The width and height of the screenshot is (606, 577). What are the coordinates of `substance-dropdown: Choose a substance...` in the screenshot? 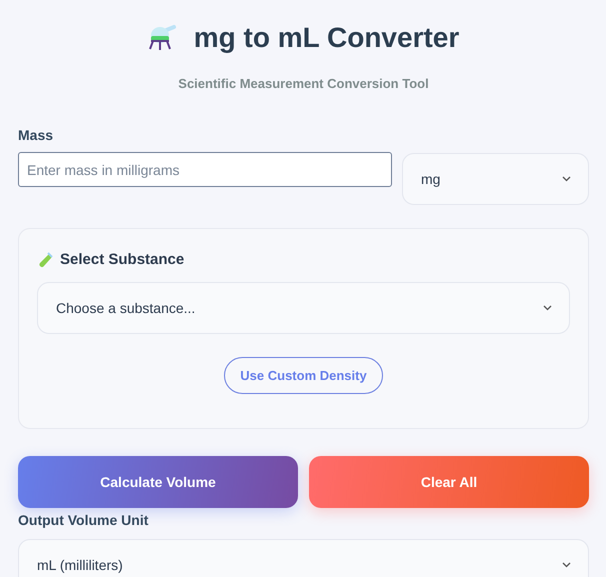 It's located at (303, 308).